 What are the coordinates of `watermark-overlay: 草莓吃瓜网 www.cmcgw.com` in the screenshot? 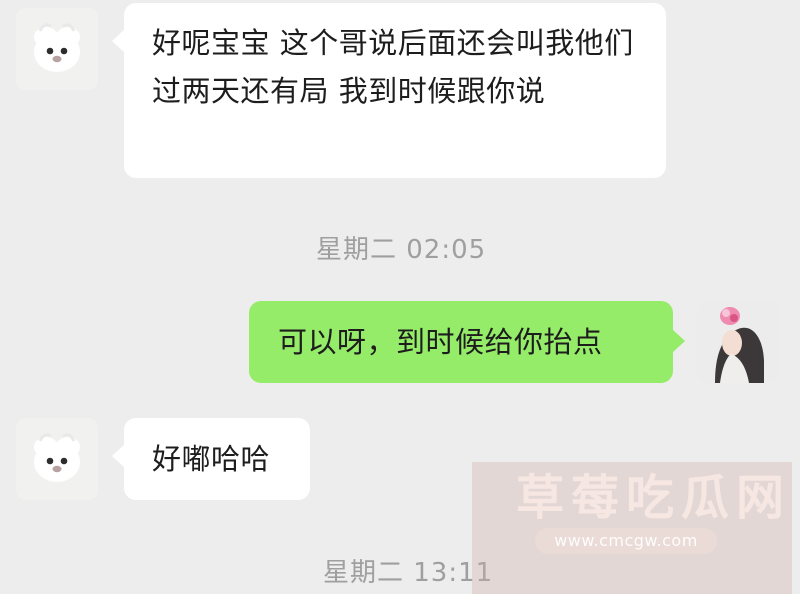 It's located at (632, 528).